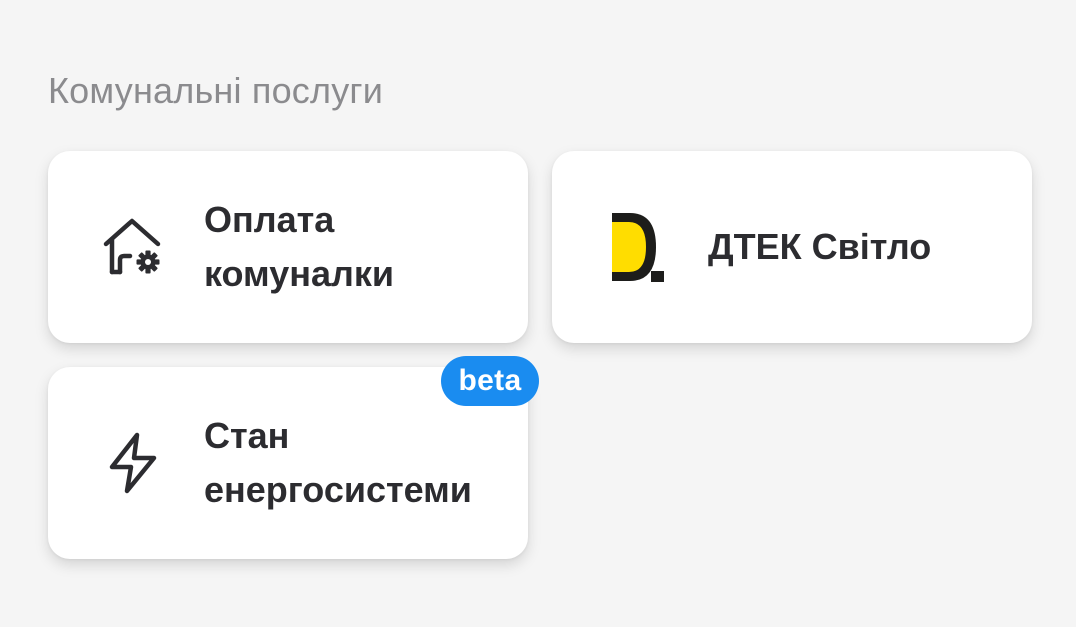 Image resolution: width=1076 pixels, height=627 pixels. What do you see at coordinates (338, 489) in the screenshot?
I see `energy-system-status-label-line2: енергосистеми` at bounding box center [338, 489].